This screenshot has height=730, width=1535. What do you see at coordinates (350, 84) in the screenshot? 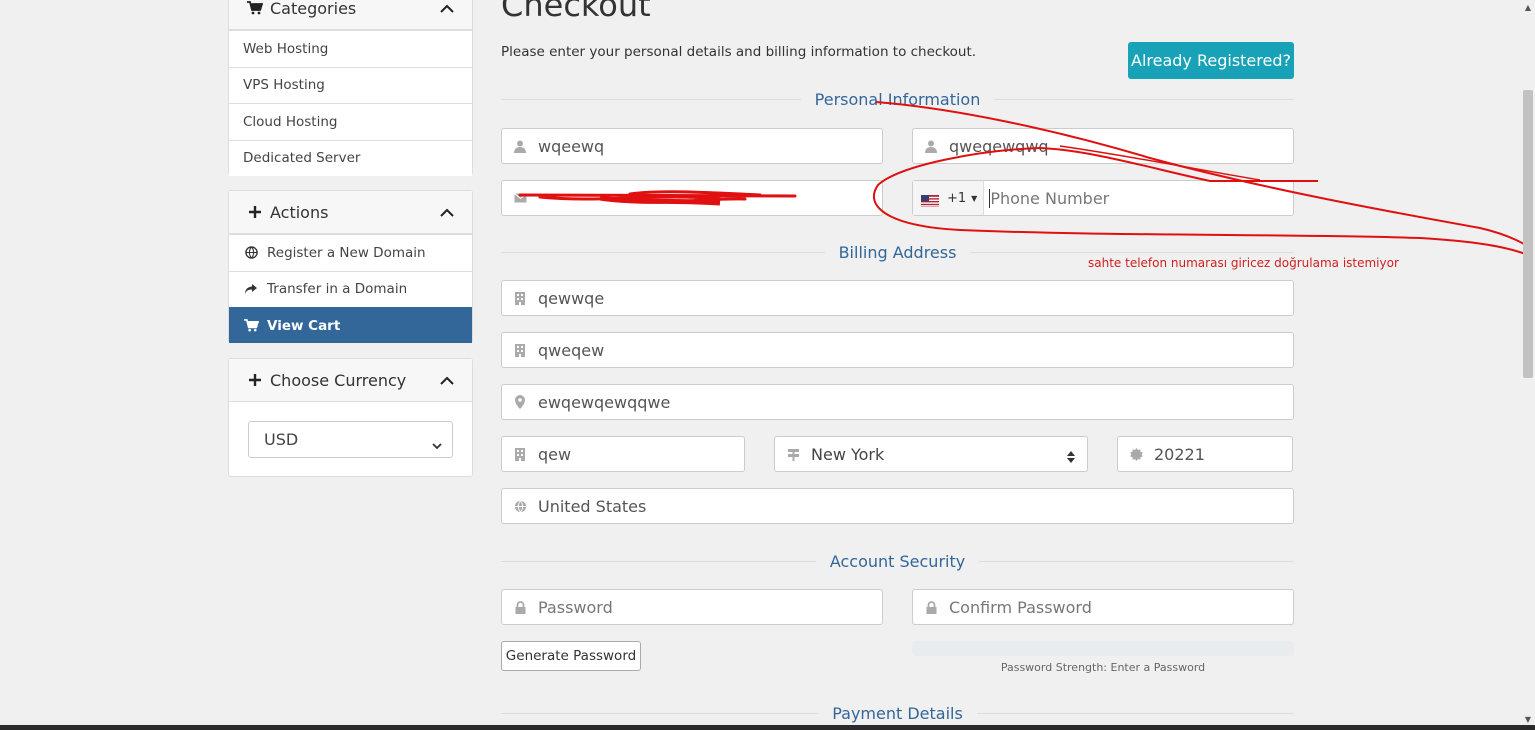
I see `sidebar-item-vps-hosting: VPS Hosting` at bounding box center [350, 84].